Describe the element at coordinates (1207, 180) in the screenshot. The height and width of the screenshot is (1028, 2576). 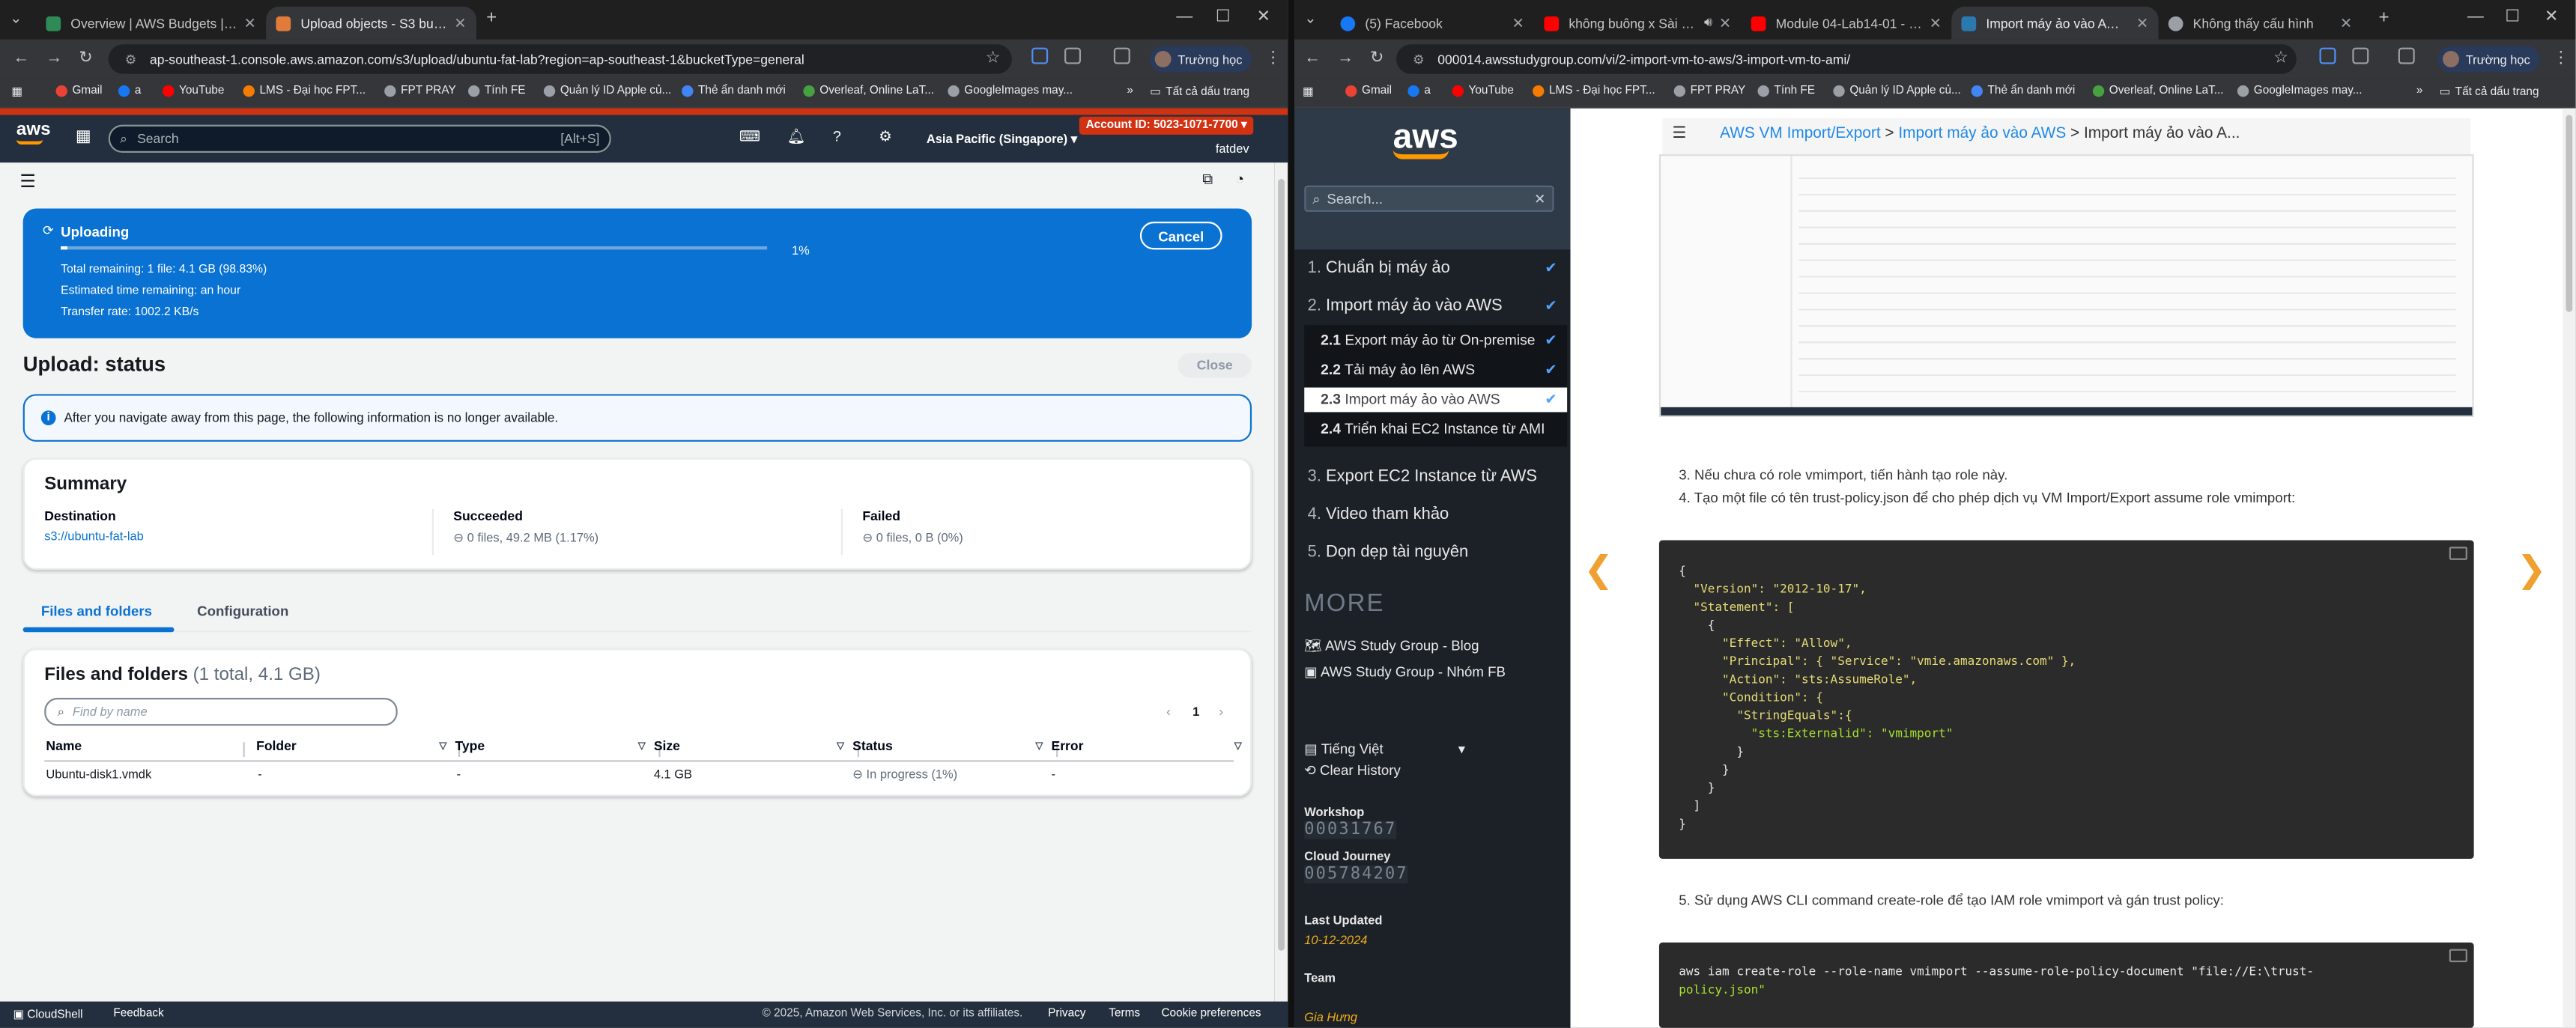
I see `page-icon: ⧉` at that location.